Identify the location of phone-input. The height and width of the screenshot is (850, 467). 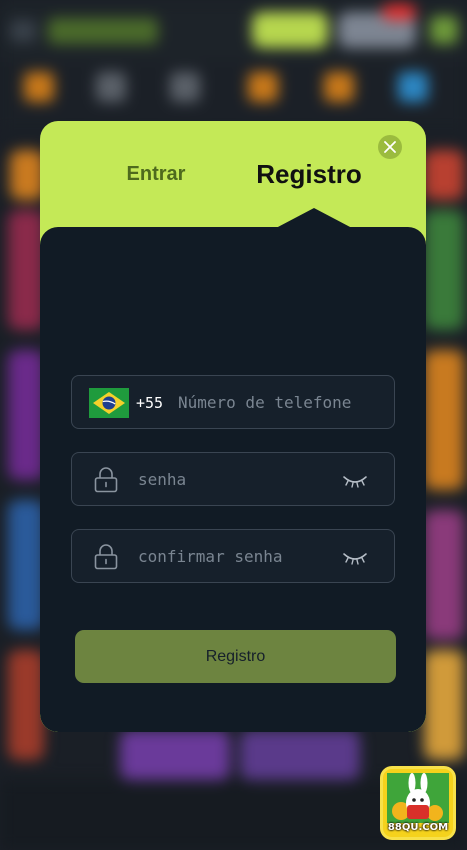
(281, 402).